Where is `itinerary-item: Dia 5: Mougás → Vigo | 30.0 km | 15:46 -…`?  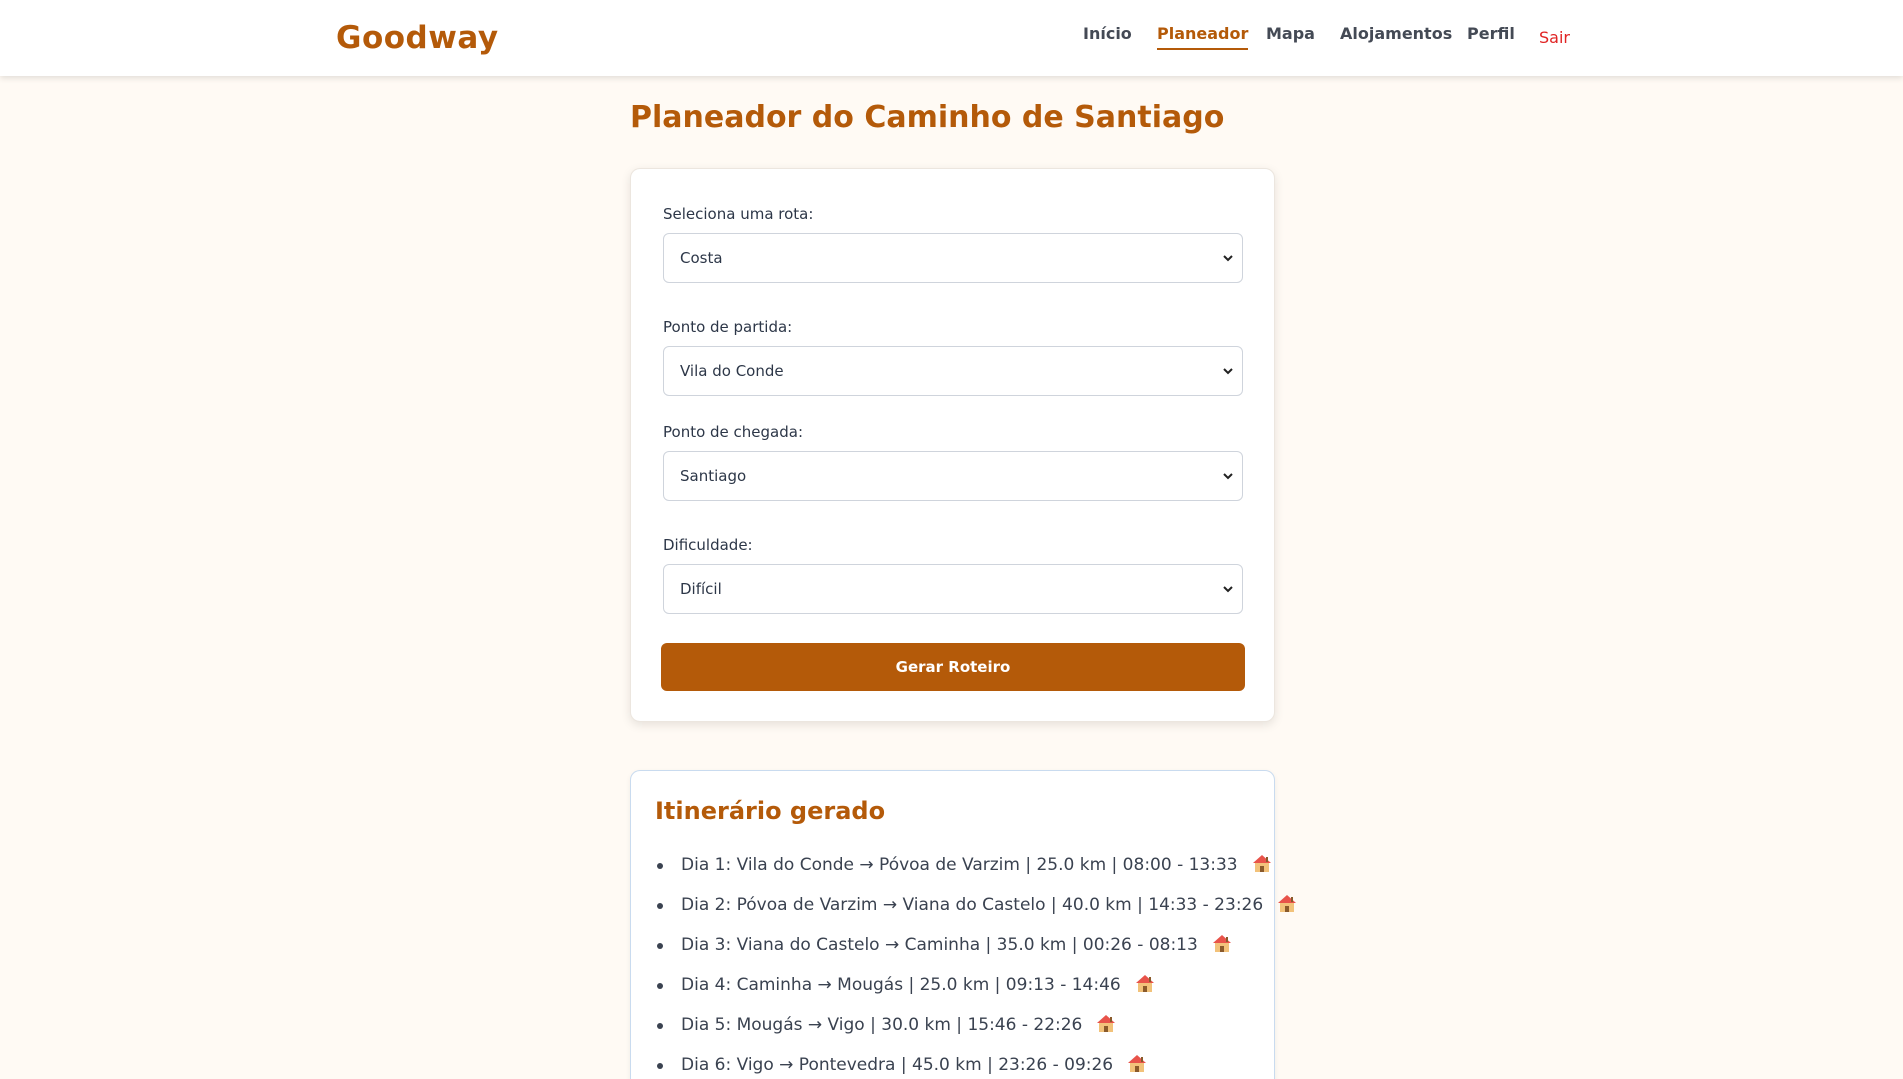
itinerary-item: Dia 5: Mougás → Vigo | 30.0 km | 15:46 -… is located at coordinates (976, 1035).